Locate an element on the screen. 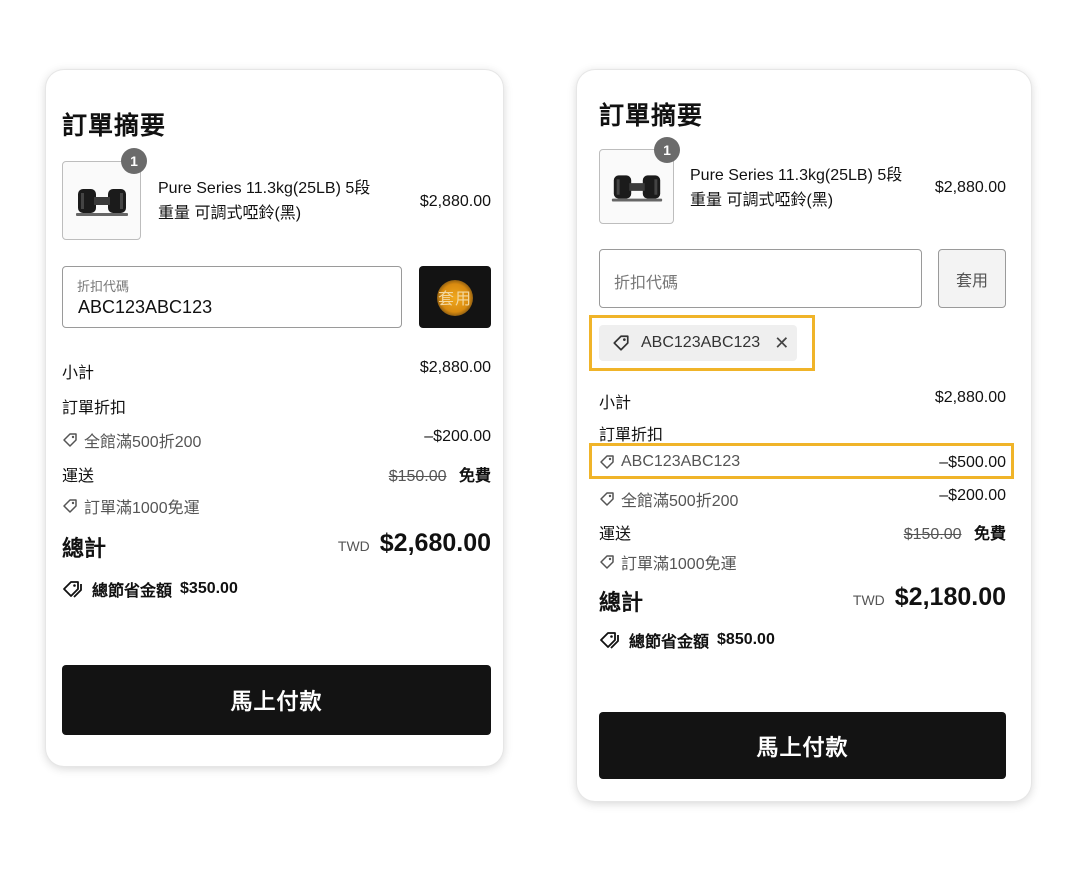  savings-value: $350.00 is located at coordinates (209, 588).